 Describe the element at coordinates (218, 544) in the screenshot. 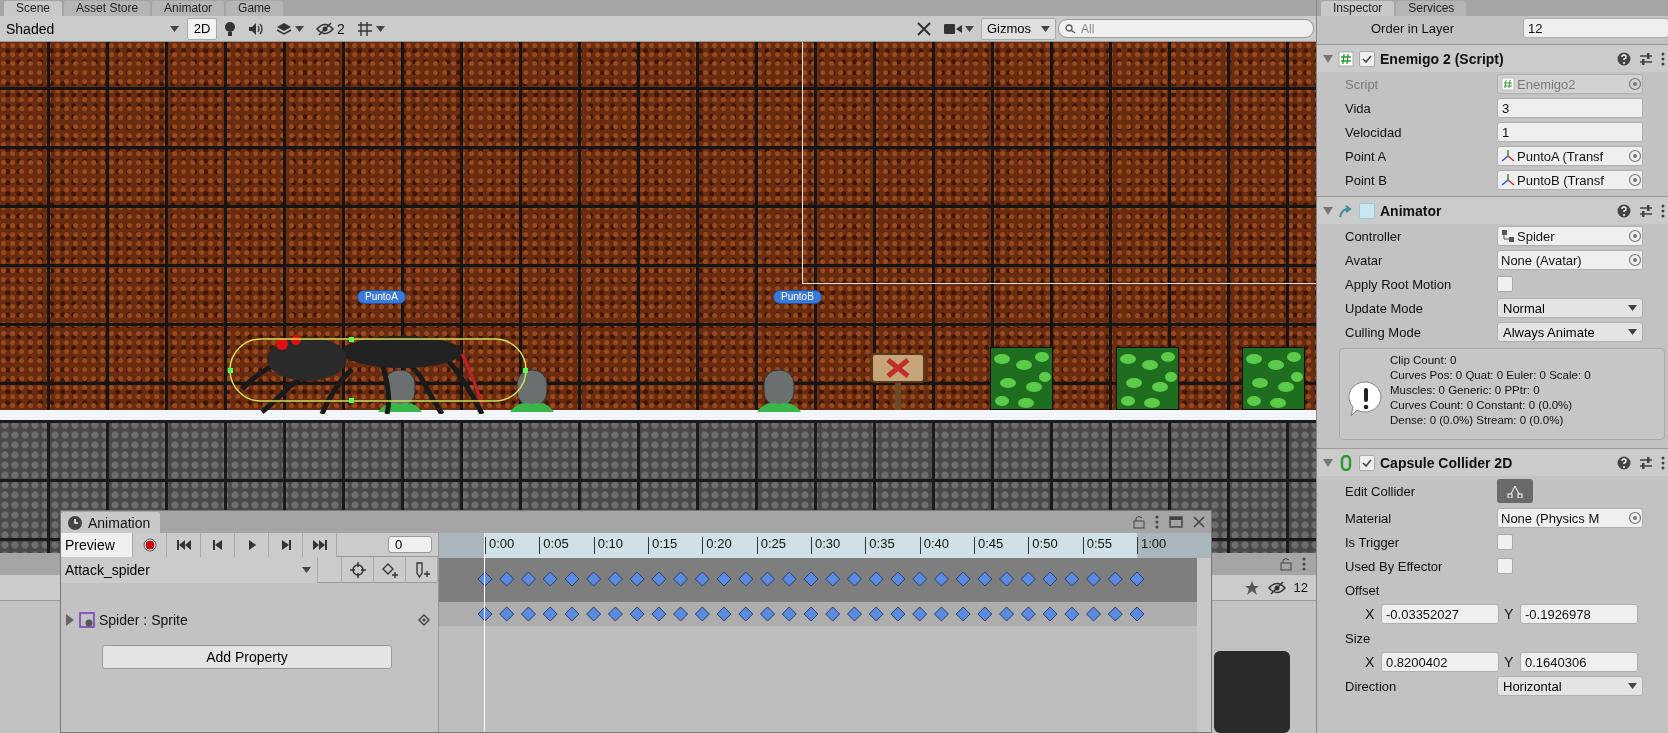

I see `previous-keyframe-button` at that location.